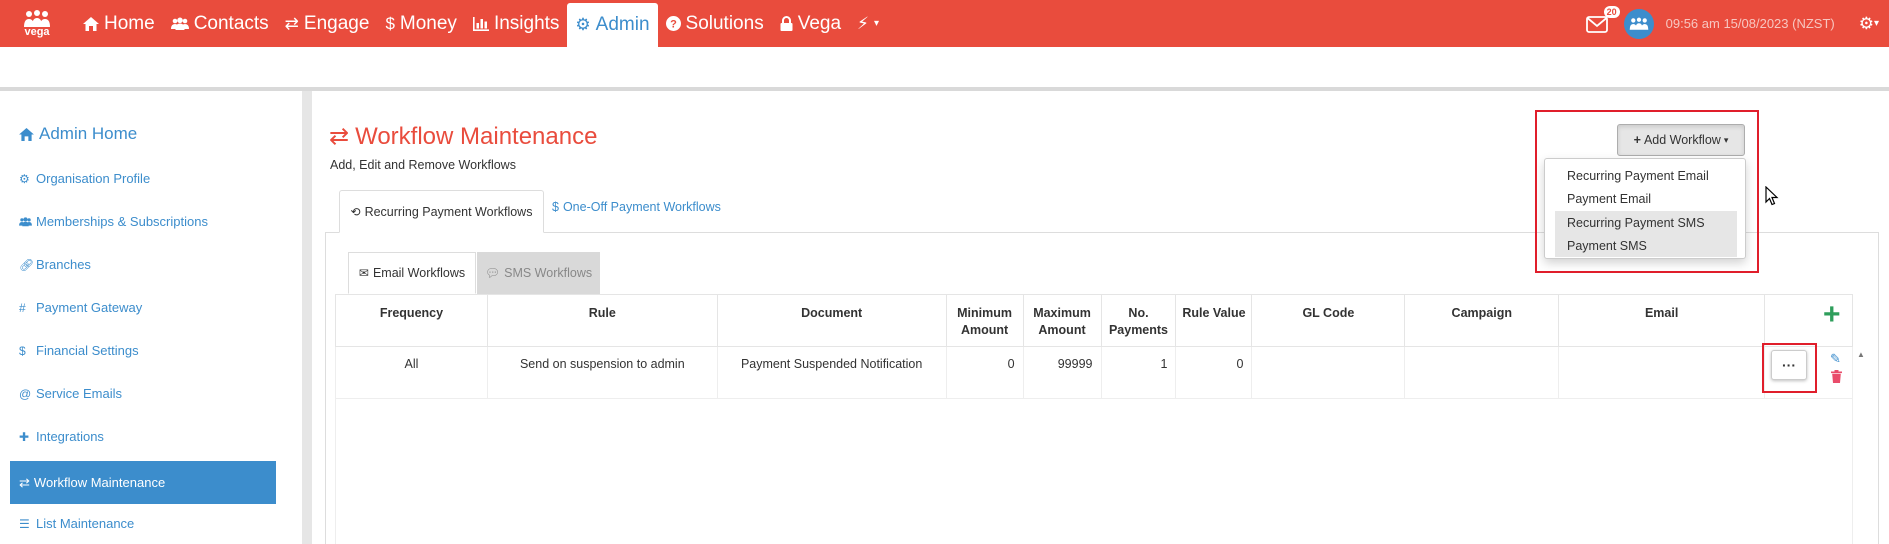 The height and width of the screenshot is (544, 1889). What do you see at coordinates (1789, 368) in the screenshot?
I see `highlight-more-button` at bounding box center [1789, 368].